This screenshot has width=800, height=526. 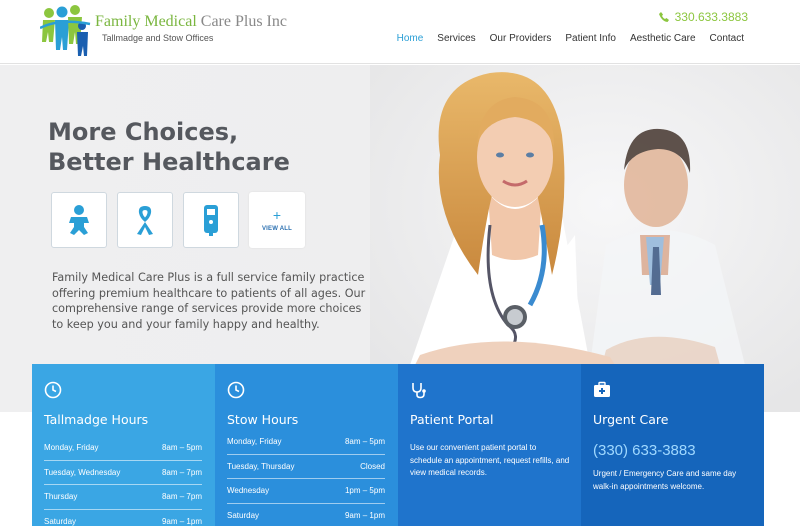 I want to click on urgent-care-title: Urgent Care, so click(x=631, y=419).